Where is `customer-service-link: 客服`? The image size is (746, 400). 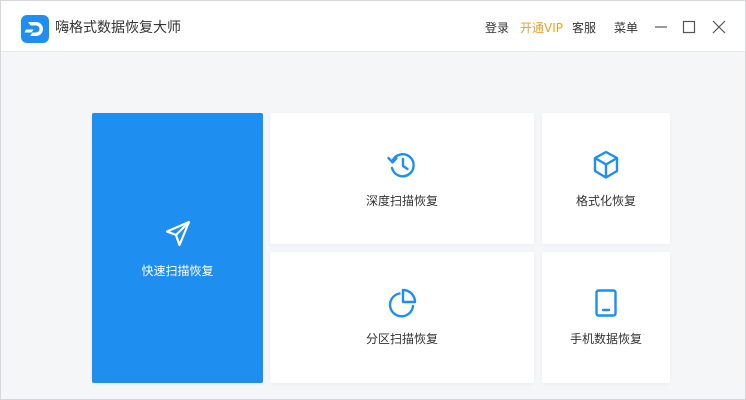
customer-service-link: 客服 is located at coordinates (584, 27).